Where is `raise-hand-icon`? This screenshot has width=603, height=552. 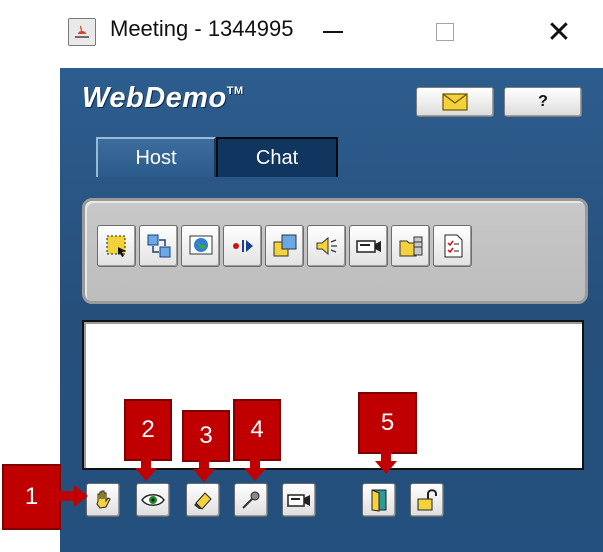
raise-hand-icon is located at coordinates (103, 499).